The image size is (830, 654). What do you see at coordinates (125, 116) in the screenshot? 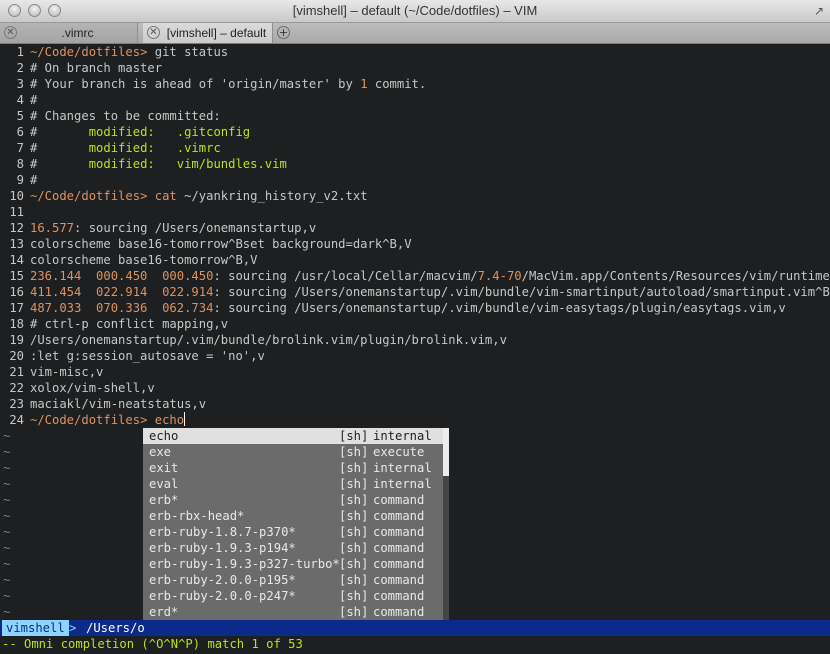
I see `text-segment: # Changes to be committed:` at bounding box center [125, 116].